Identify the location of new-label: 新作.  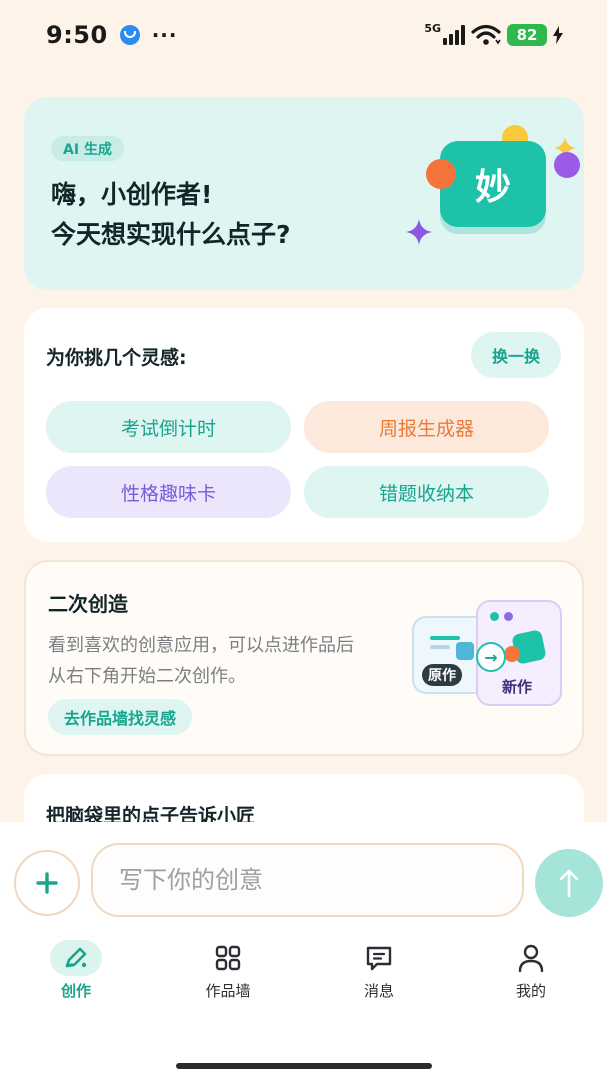
(517, 687).